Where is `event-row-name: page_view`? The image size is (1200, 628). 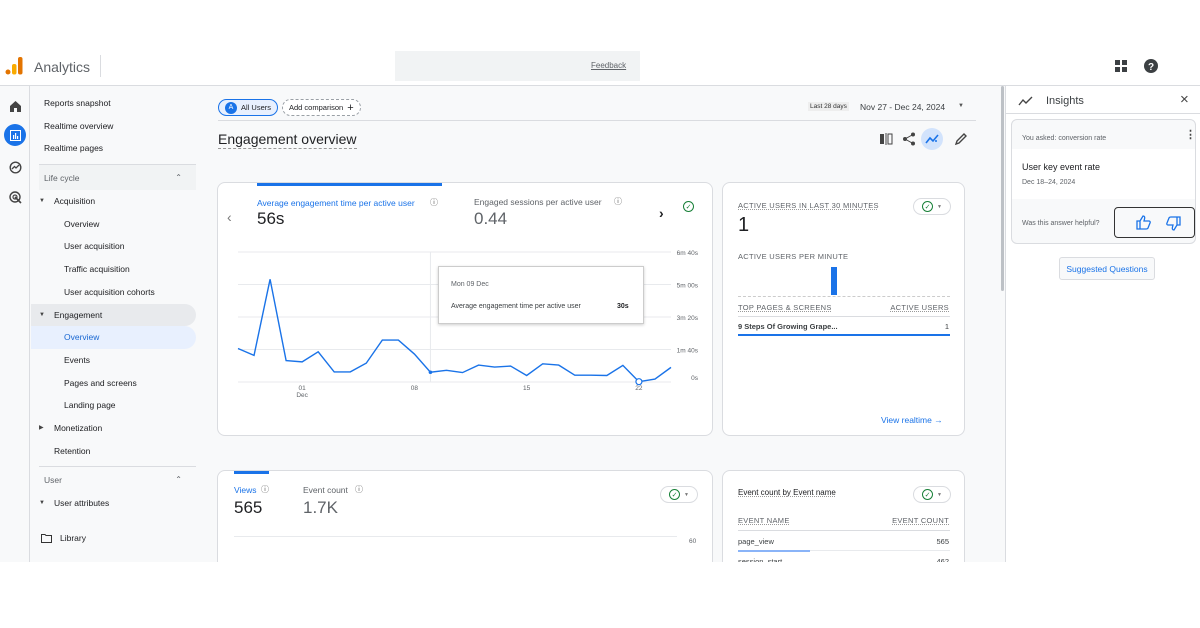
event-row-name: page_view is located at coordinates (756, 541).